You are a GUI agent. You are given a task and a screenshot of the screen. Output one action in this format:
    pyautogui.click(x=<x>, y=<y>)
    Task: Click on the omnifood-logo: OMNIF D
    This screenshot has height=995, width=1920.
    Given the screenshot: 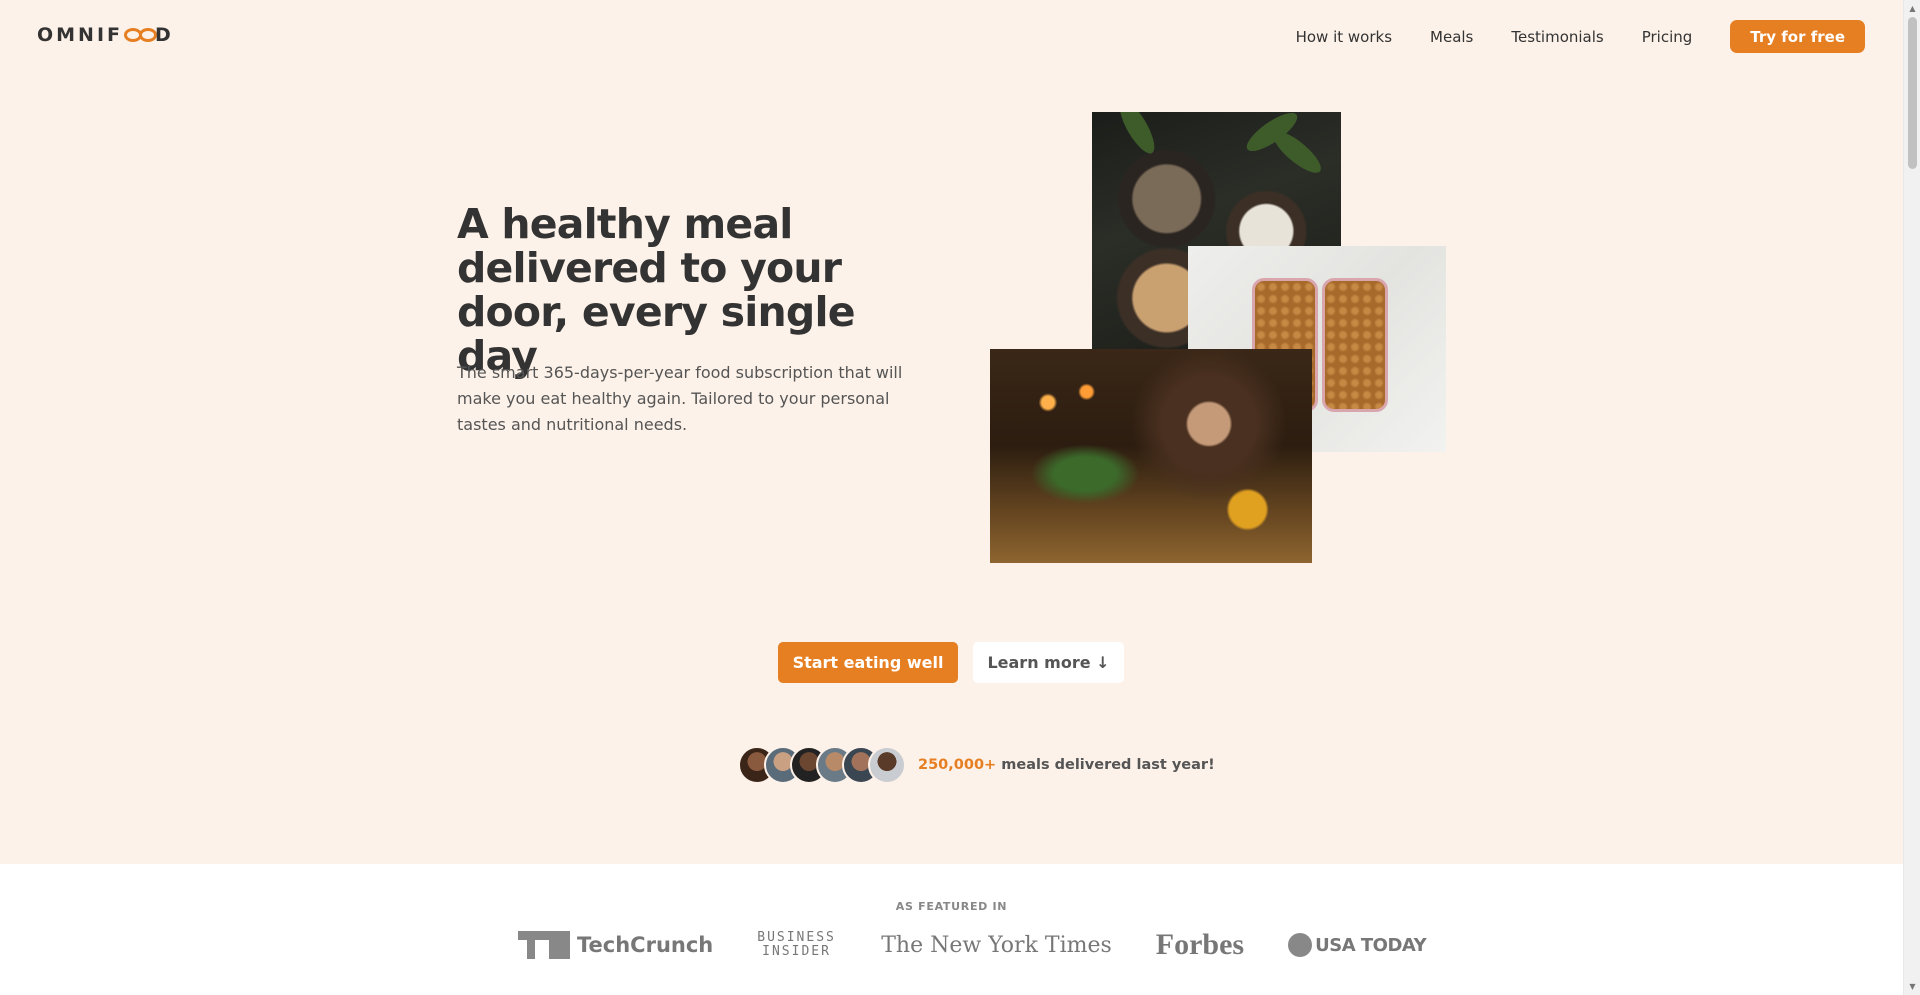 What is the action you would take?
    pyautogui.click(x=105, y=35)
    